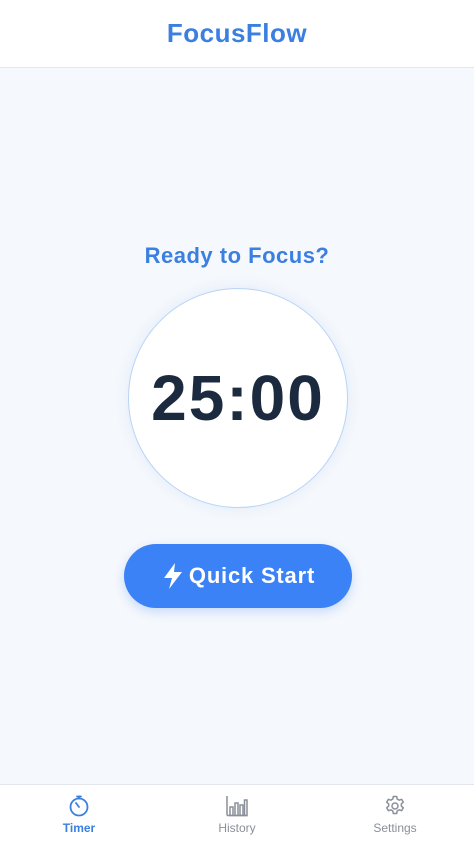 This screenshot has width=474, height=844. I want to click on lightning-bolt-icon, so click(172, 576).